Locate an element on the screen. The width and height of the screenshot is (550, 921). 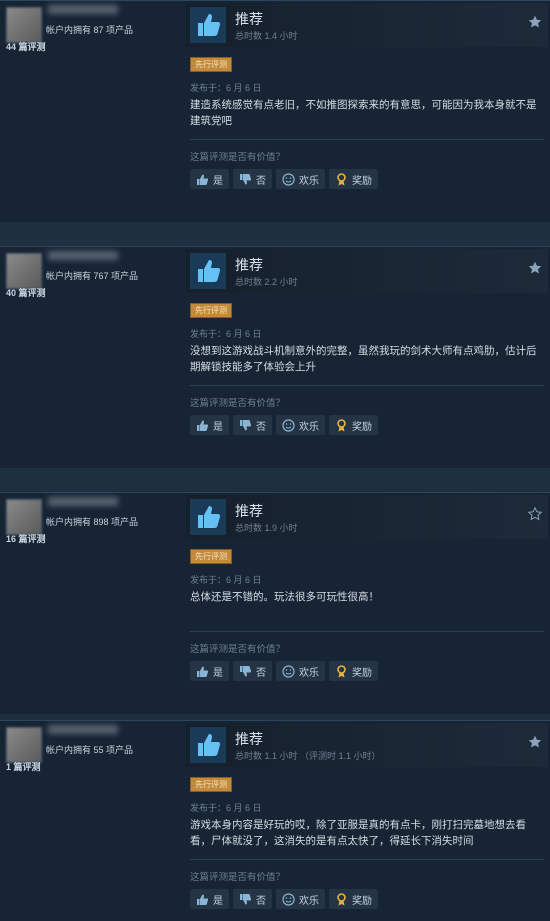
review-text: 建造系统感觉有点老旧，不如推图探索来的有意思，可能因为我本身就不是建筑党吧 is located at coordinates (363, 113).